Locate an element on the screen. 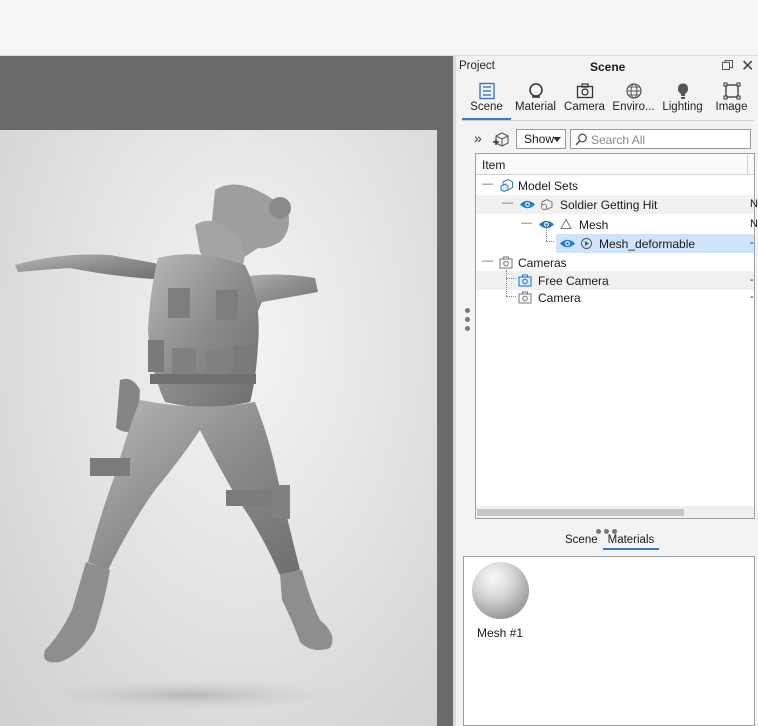 Image resolution: width=758 pixels, height=726 pixels. tab-camera-label: Camera is located at coordinates (584, 107).